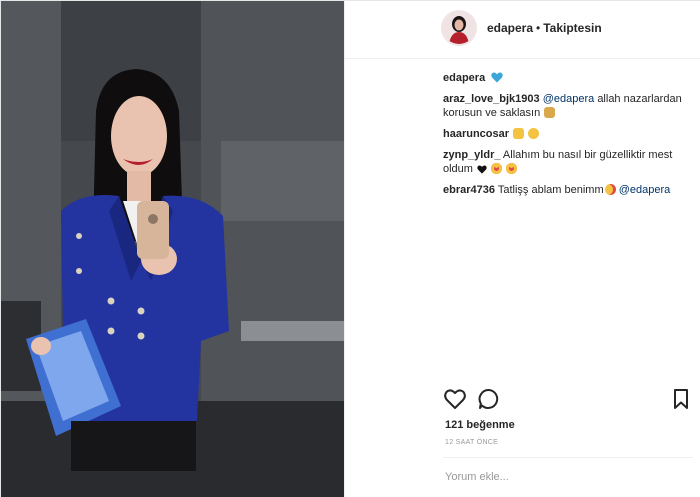 This screenshot has height=497, width=700. What do you see at coordinates (534, 133) in the screenshot?
I see `grinning-face-icon` at bounding box center [534, 133].